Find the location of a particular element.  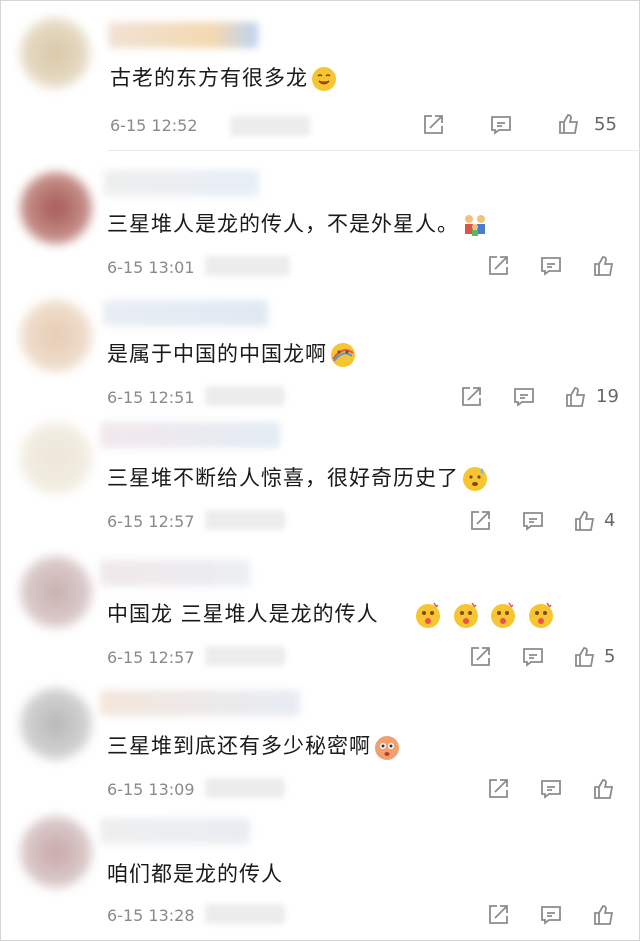

comment-text: 中国龙 三星堆人是龙的传人 is located at coordinates (331, 613).